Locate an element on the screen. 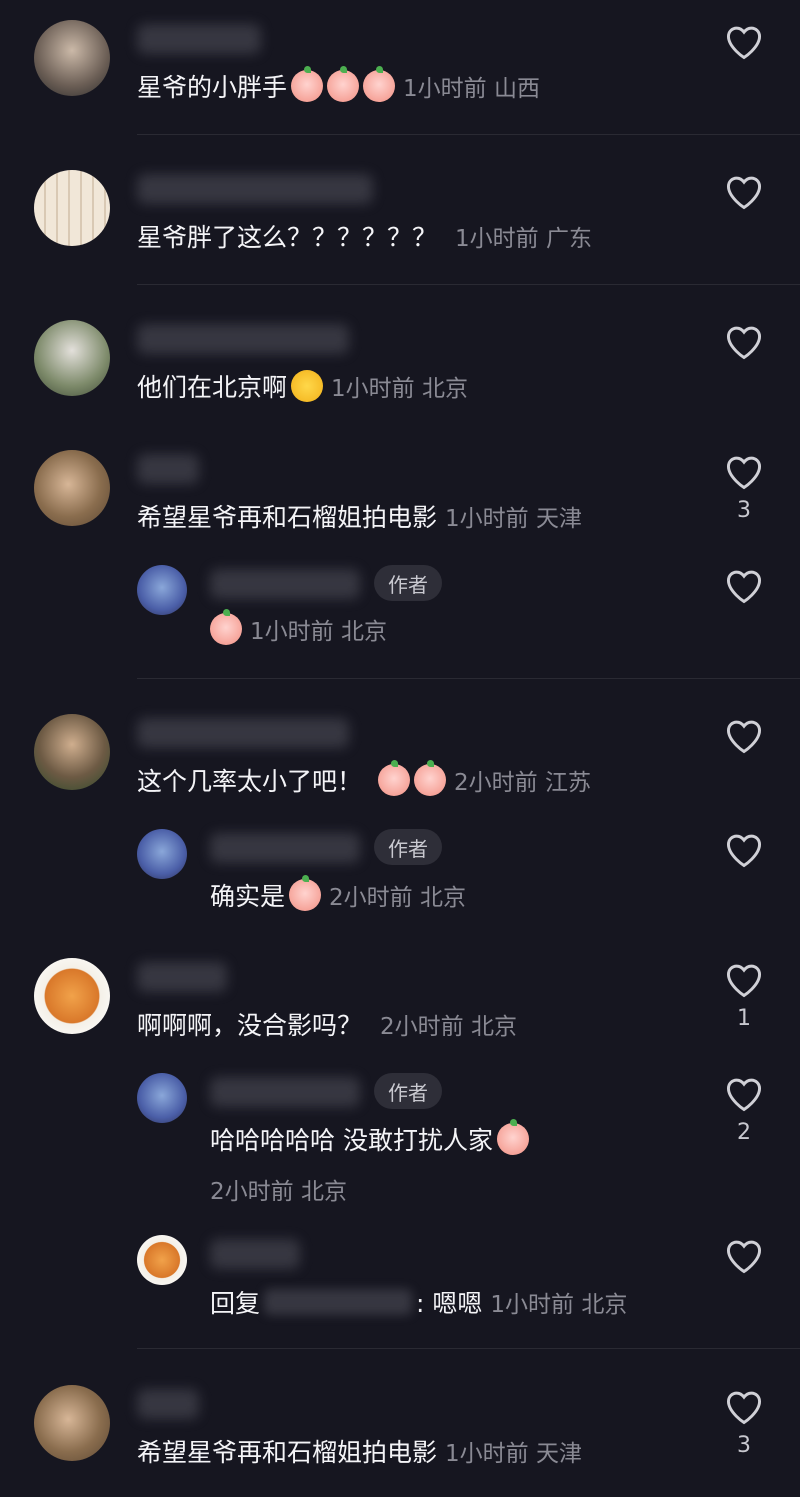 The width and height of the screenshot is (800, 1497). like-count: 1 is located at coordinates (744, 1018).